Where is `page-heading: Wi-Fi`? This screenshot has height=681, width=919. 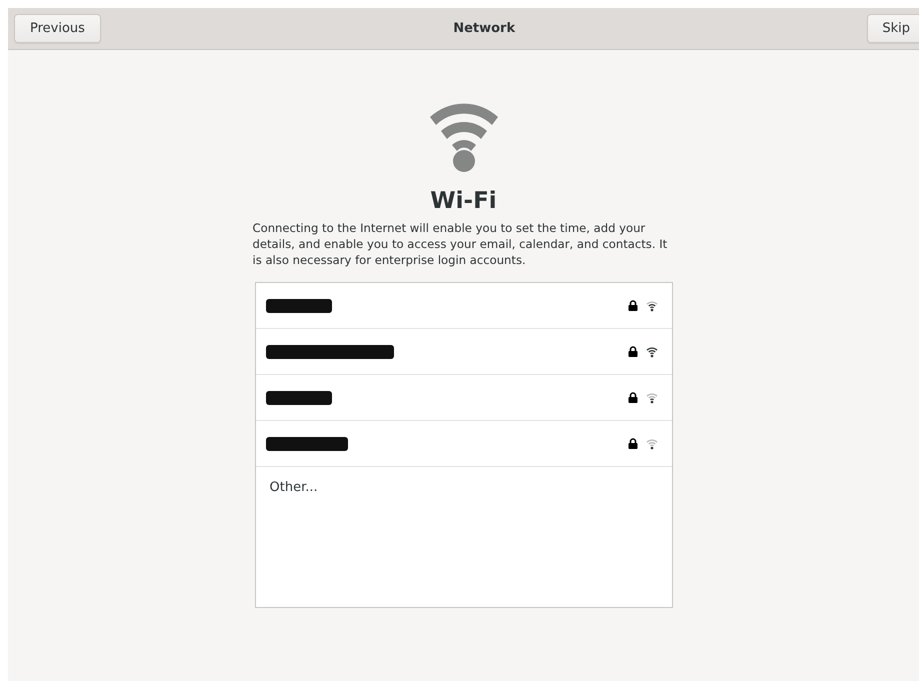
page-heading: Wi-Fi is located at coordinates (463, 201).